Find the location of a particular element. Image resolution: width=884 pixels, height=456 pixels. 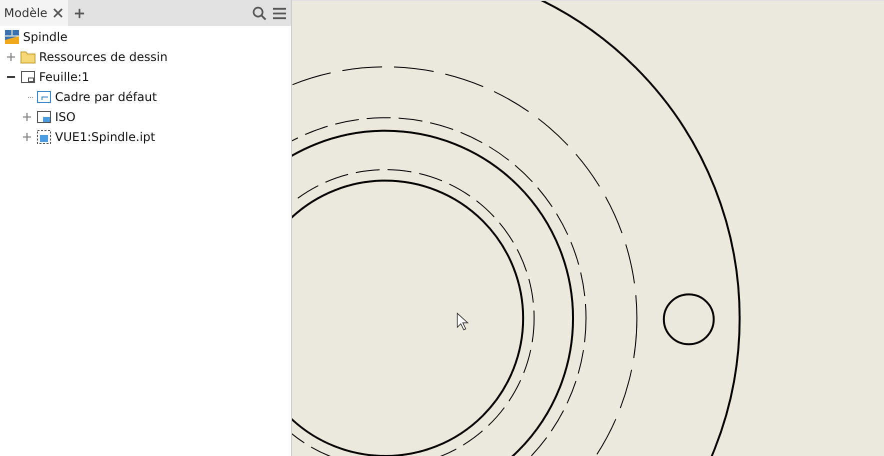

title-block-icon is located at coordinates (44, 117).